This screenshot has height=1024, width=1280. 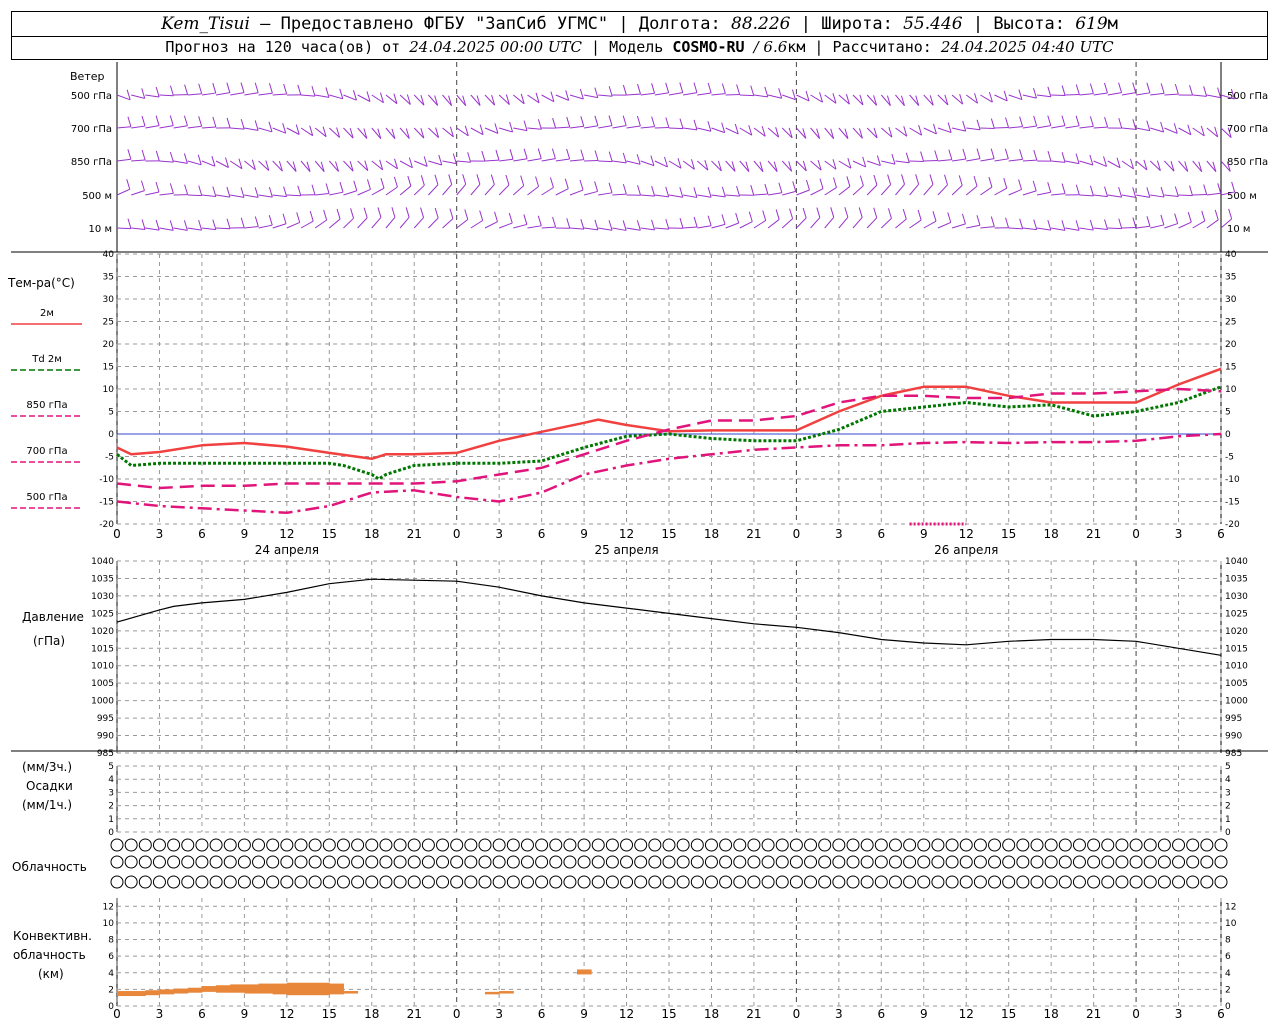 I want to click on time-tick-label-bottom: 3, so click(x=839, y=1014).